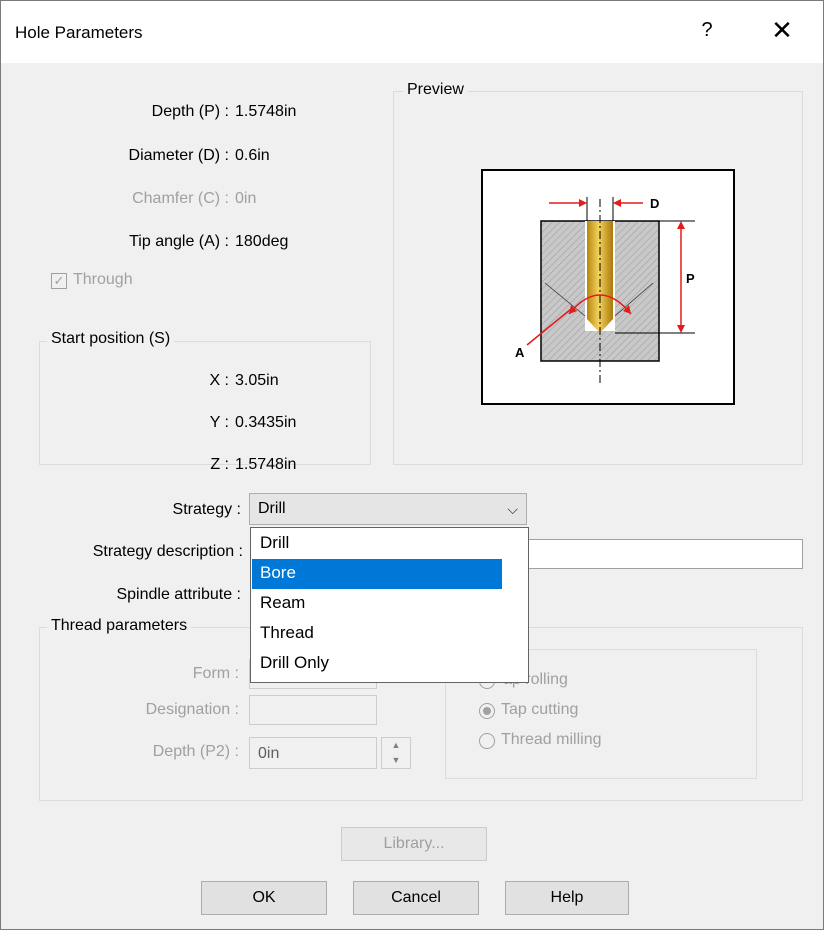 The width and height of the screenshot is (824, 930). I want to click on close-icon: ✕, so click(782, 30).